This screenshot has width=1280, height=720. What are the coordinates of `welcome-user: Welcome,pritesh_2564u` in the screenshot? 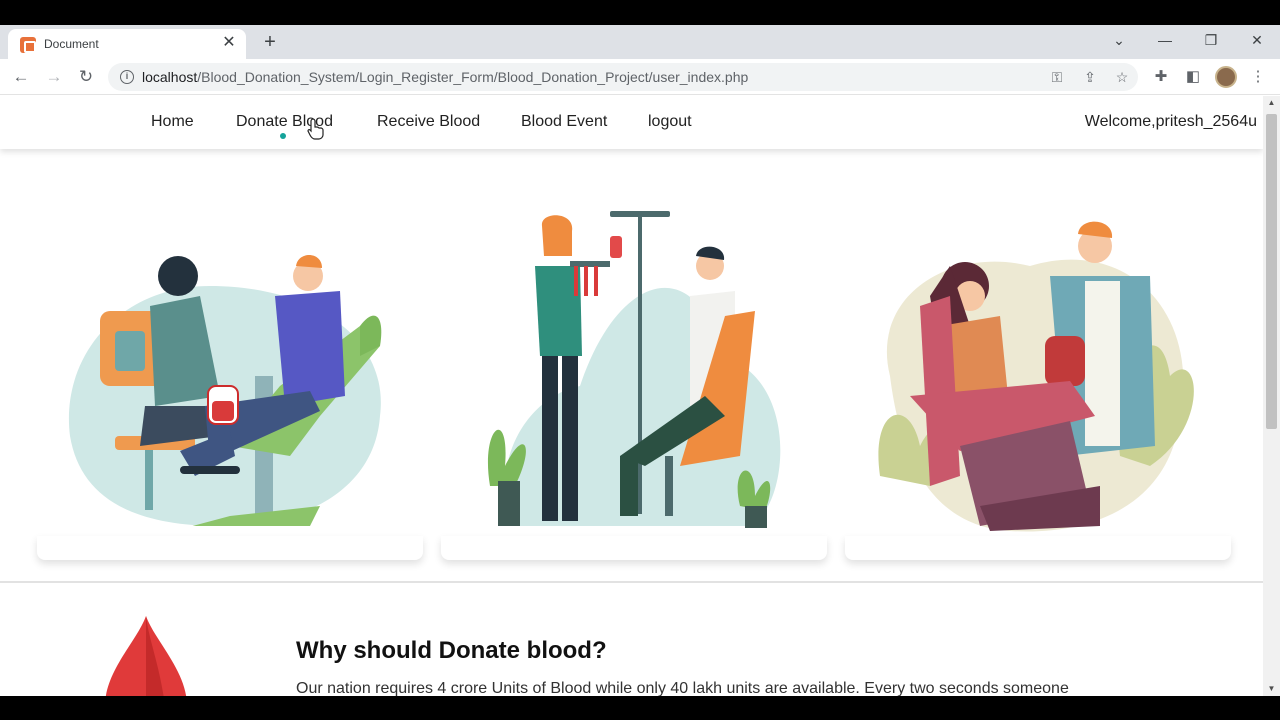 It's located at (1170, 121).